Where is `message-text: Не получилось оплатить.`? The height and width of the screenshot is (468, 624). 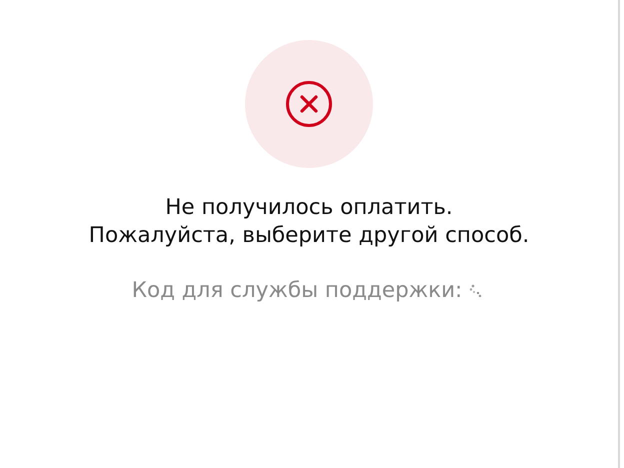
message-text: Не получилось оплатить. is located at coordinates (309, 208).